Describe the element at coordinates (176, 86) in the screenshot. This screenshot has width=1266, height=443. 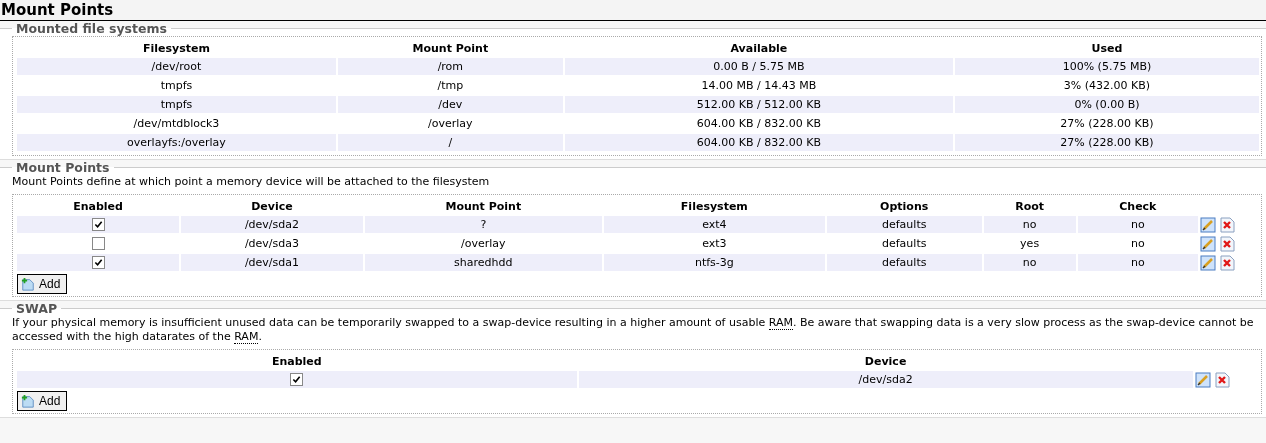
I see `table-cell-text: tmpfs` at that location.